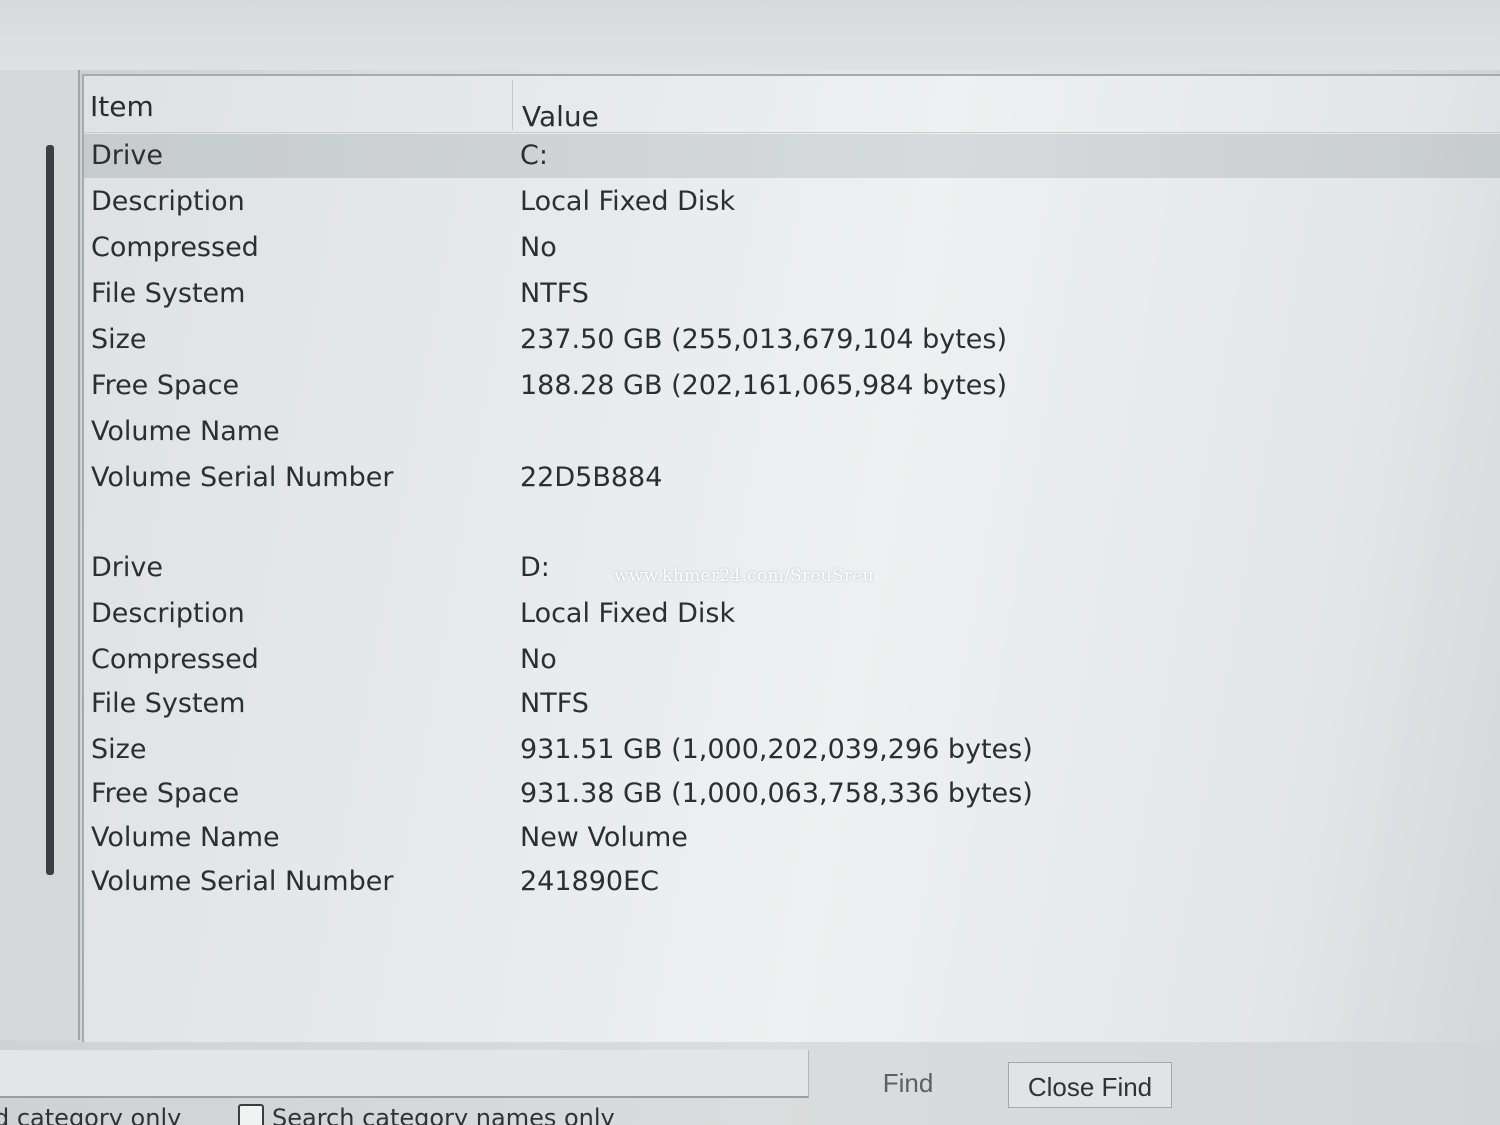 This screenshot has width=1500, height=1125. Describe the element at coordinates (792, 156) in the screenshot. I see `table-row: Drive C:` at that location.